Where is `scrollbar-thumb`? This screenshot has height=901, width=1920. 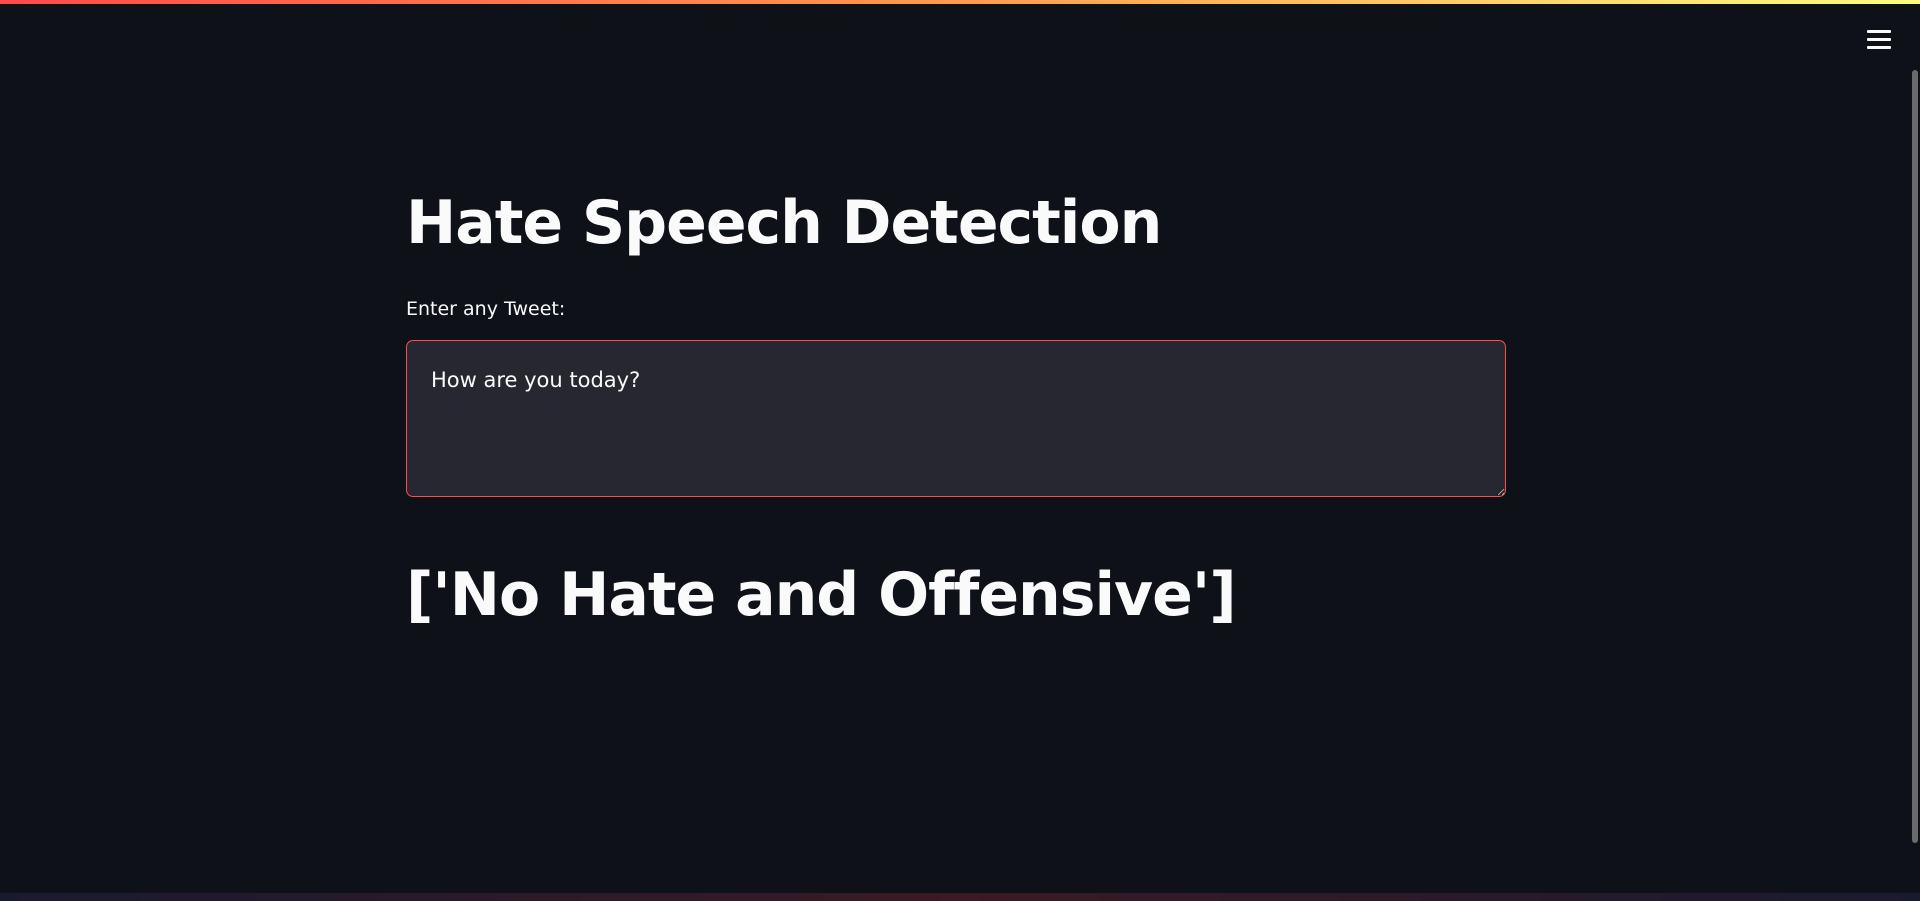
scrollbar-thumb is located at coordinates (1915, 456).